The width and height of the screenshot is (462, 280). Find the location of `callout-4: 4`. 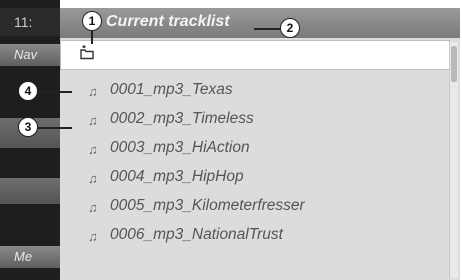

callout-4: 4 is located at coordinates (28, 91).